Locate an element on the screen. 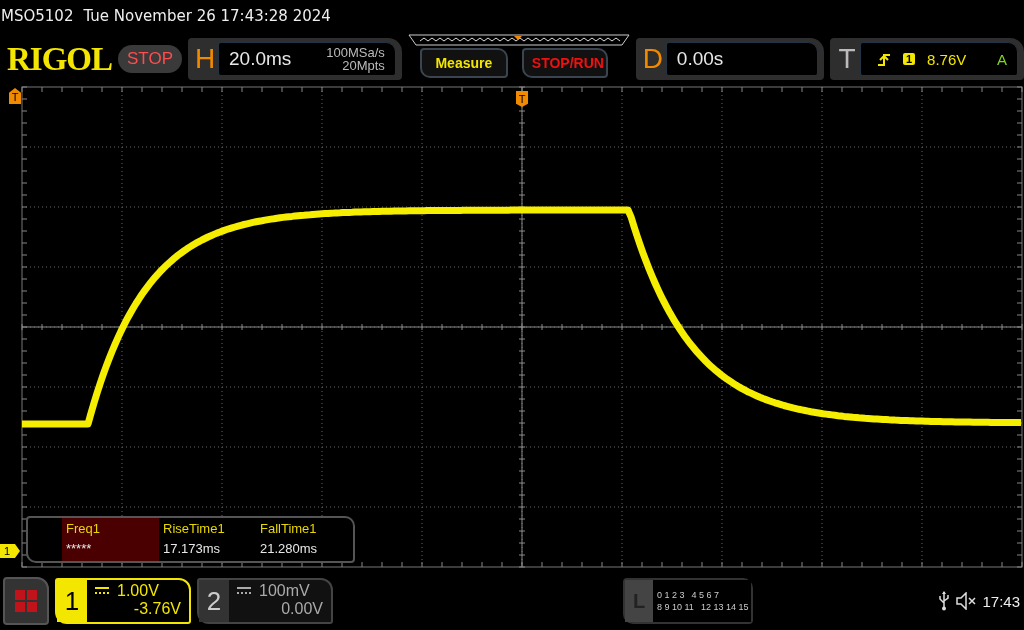  trigger-level: 8.76V is located at coordinates (947, 59).